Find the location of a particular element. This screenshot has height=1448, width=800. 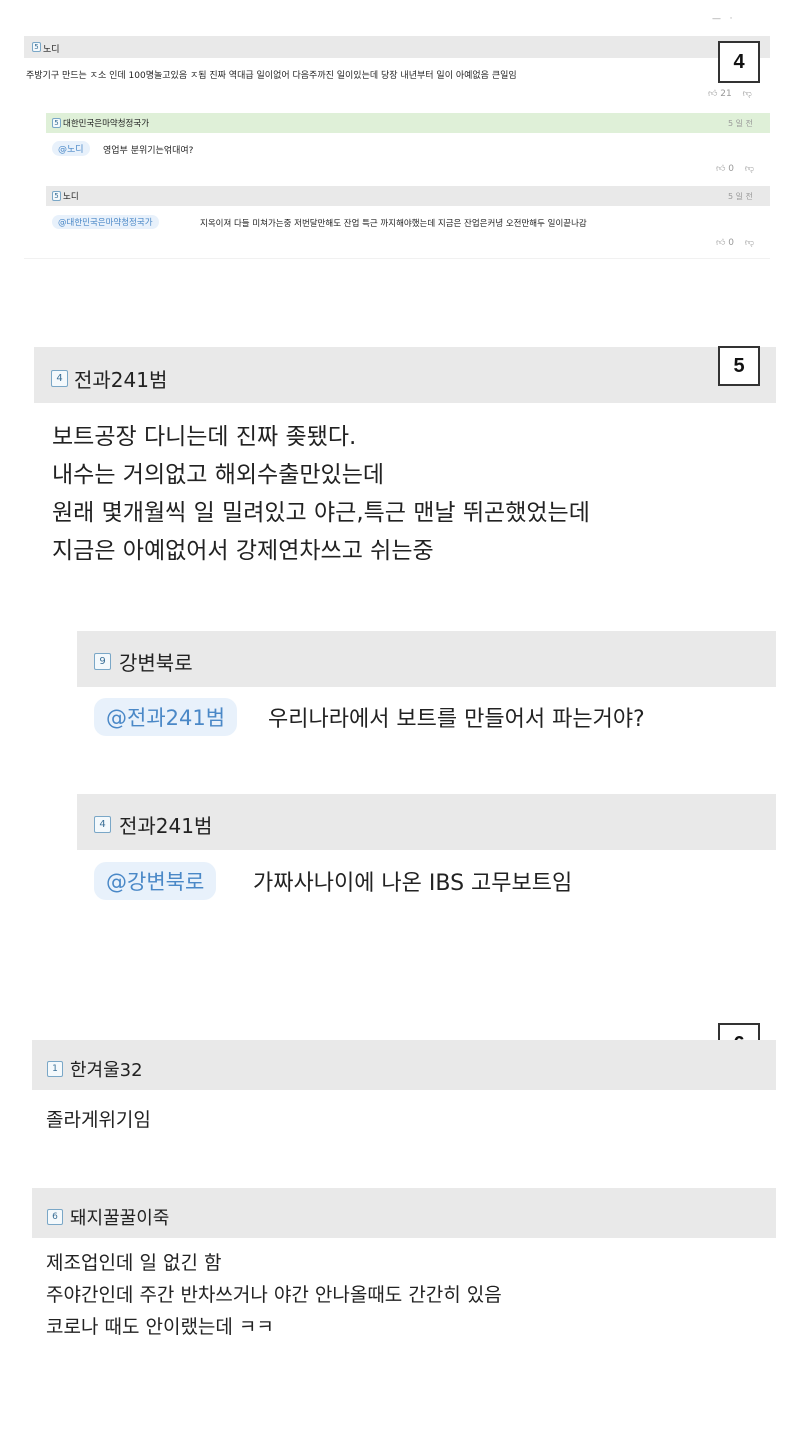

comment-line: 보트공장 다니는데 진짜 좆됐다. is located at coordinates (204, 437).